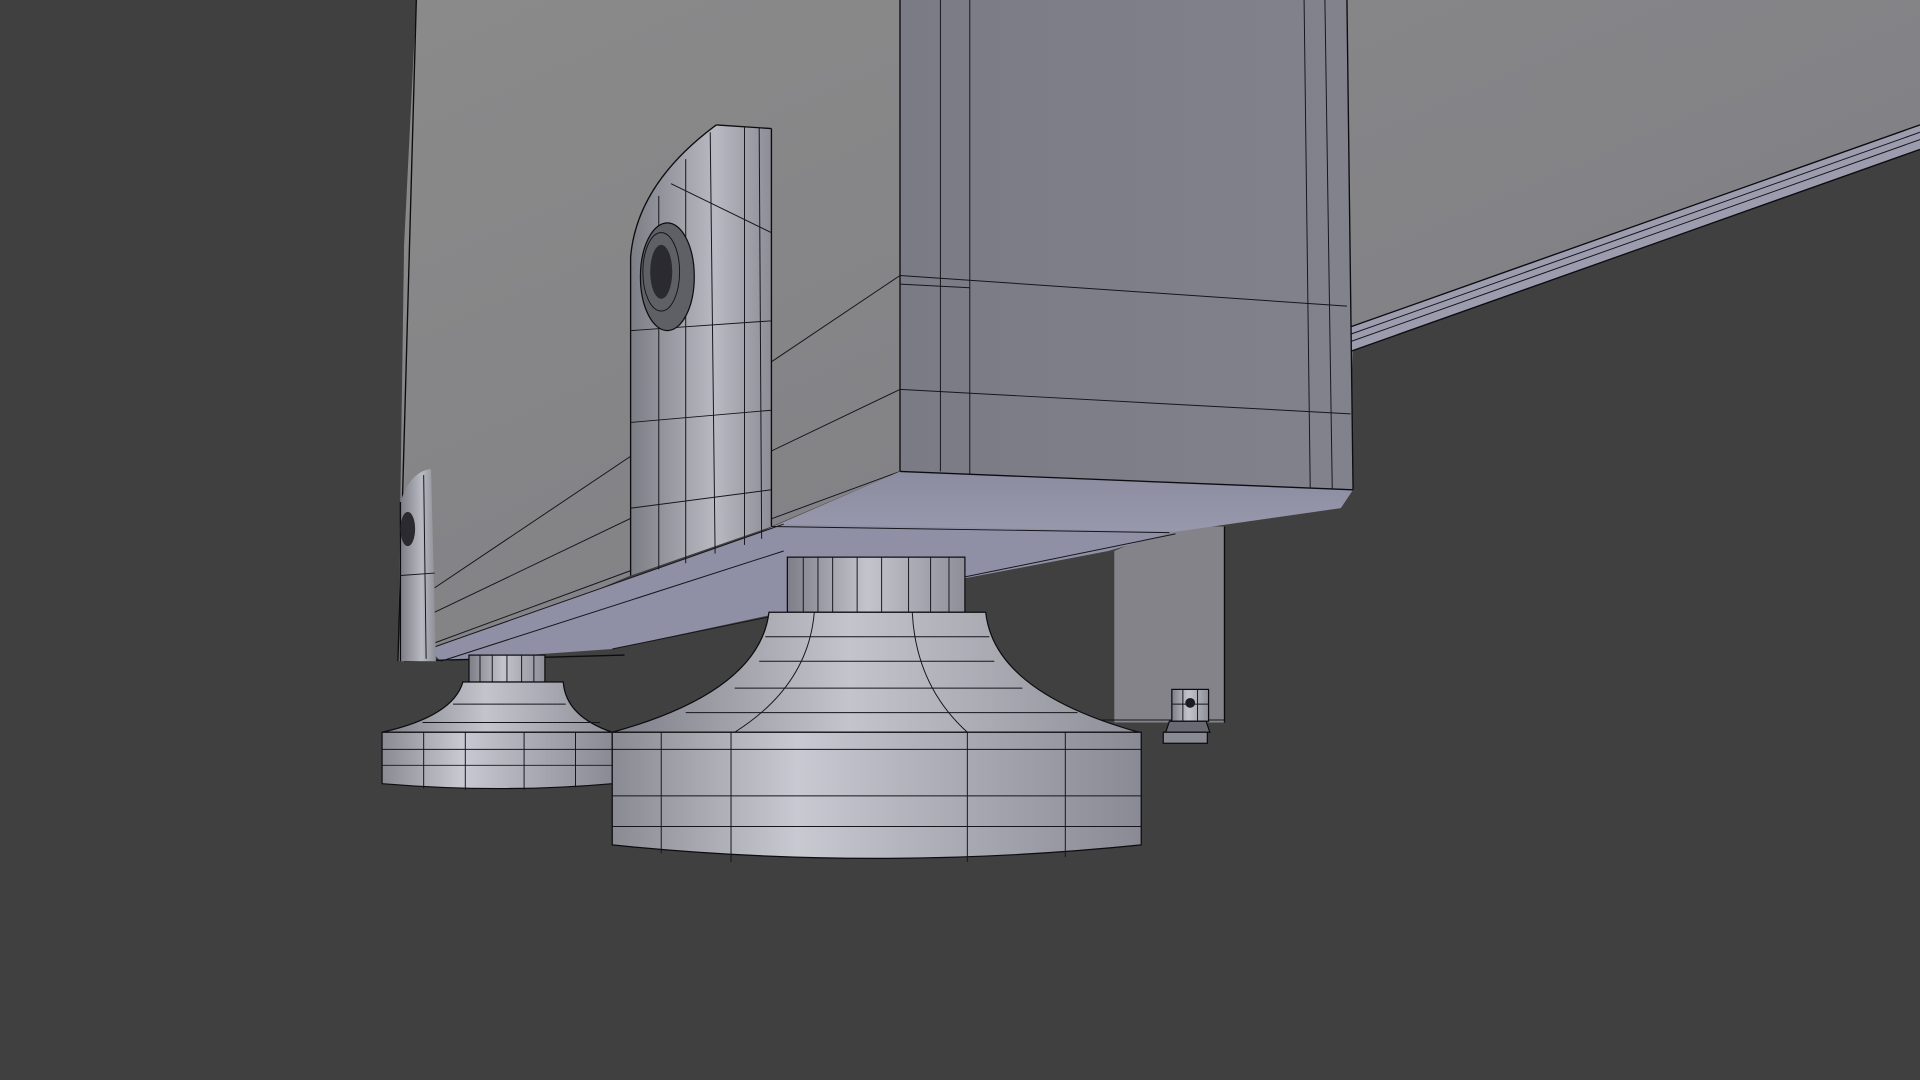 Image resolution: width=1920 pixels, height=1080 pixels. Describe the element at coordinates (497, 722) in the screenshot. I see `leveling-foot-small` at that location.